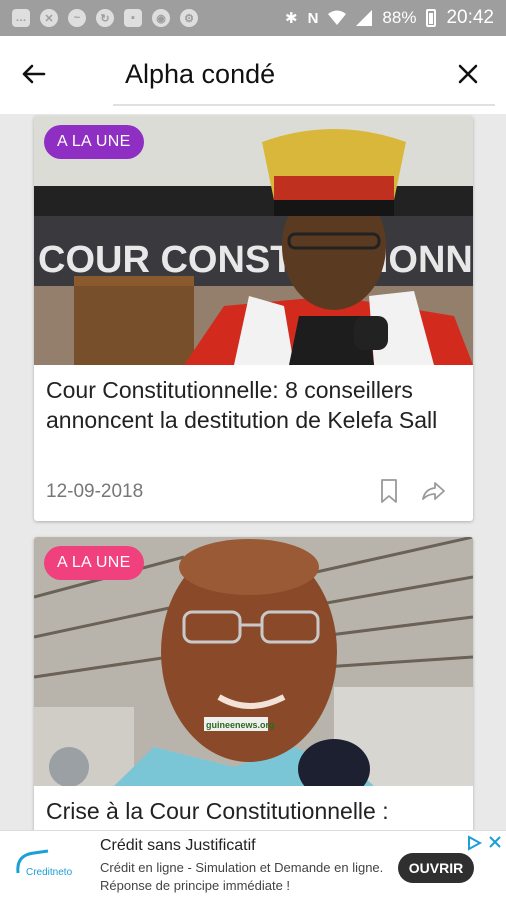 The width and height of the screenshot is (506, 900). I want to click on battery-icon, so click(431, 18).